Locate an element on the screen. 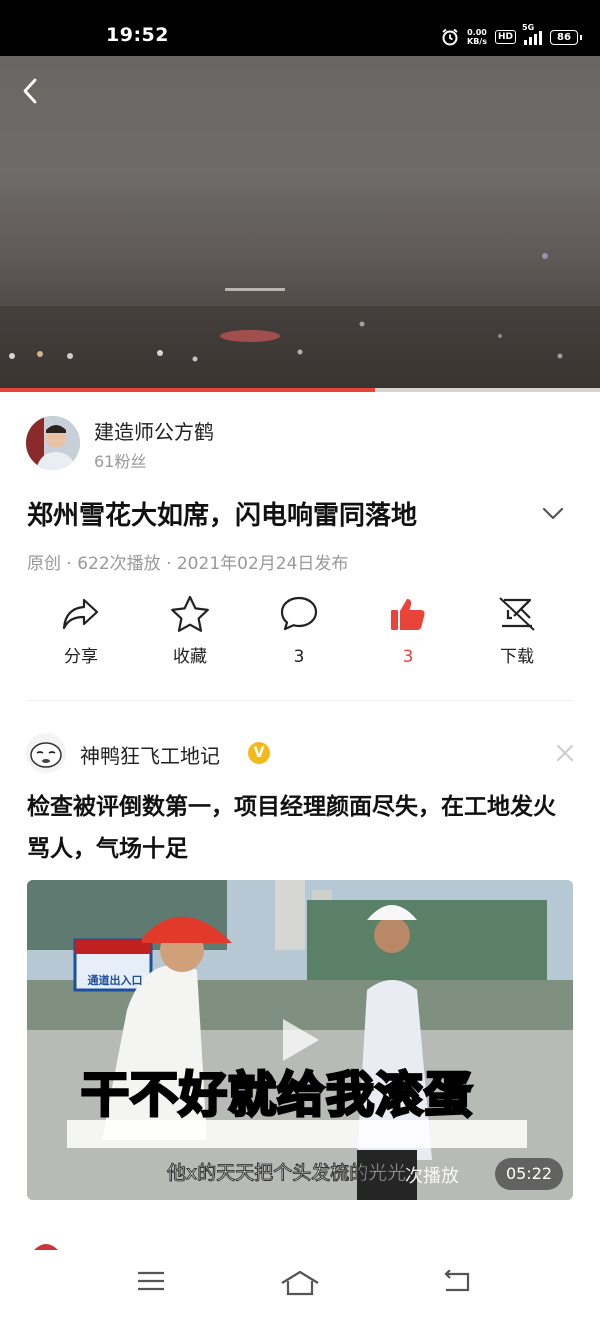 The image size is (600, 1320). rec-avatar is located at coordinates (46, 753).